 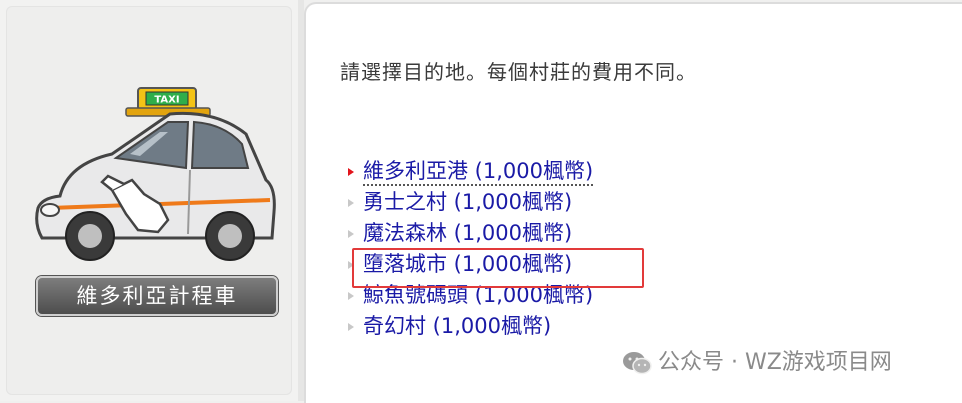 What do you see at coordinates (157, 296) in the screenshot?
I see `npc-name-plate: 維多利亞計程車` at bounding box center [157, 296].